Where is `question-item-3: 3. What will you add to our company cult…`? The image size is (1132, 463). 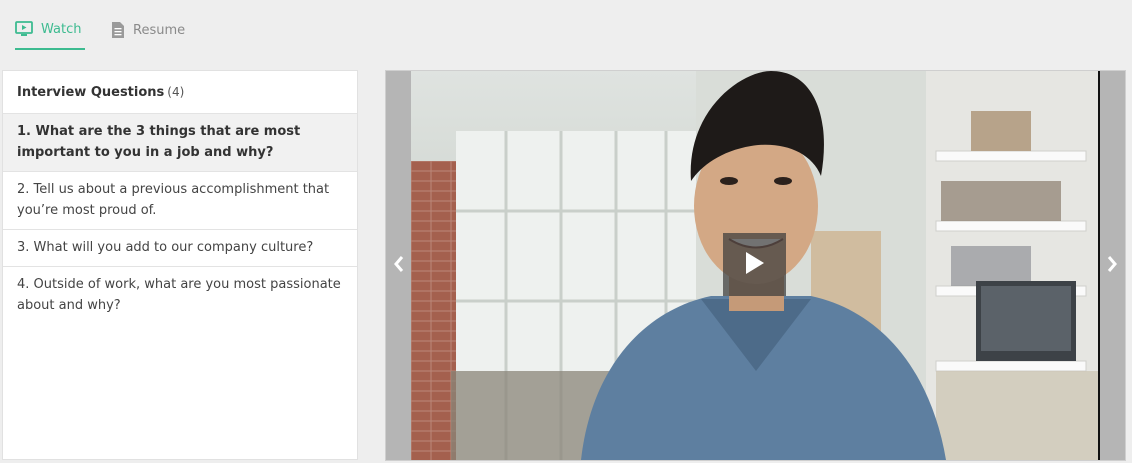 question-item-3: 3. What will you add to our company cult… is located at coordinates (180, 248).